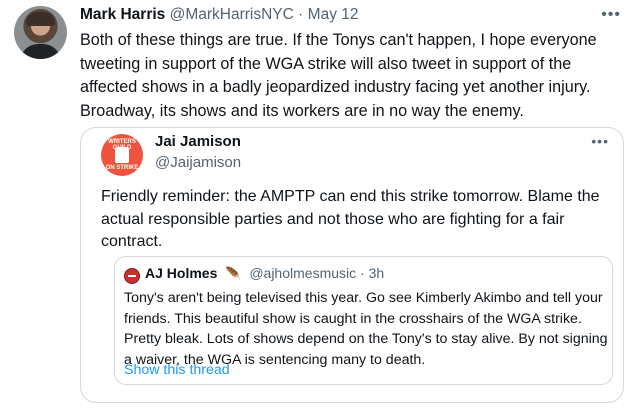 This screenshot has width=639, height=408. Describe the element at coordinates (122, 168) in the screenshot. I see `avatar-badge-bottom: ON STRIKE` at that location.